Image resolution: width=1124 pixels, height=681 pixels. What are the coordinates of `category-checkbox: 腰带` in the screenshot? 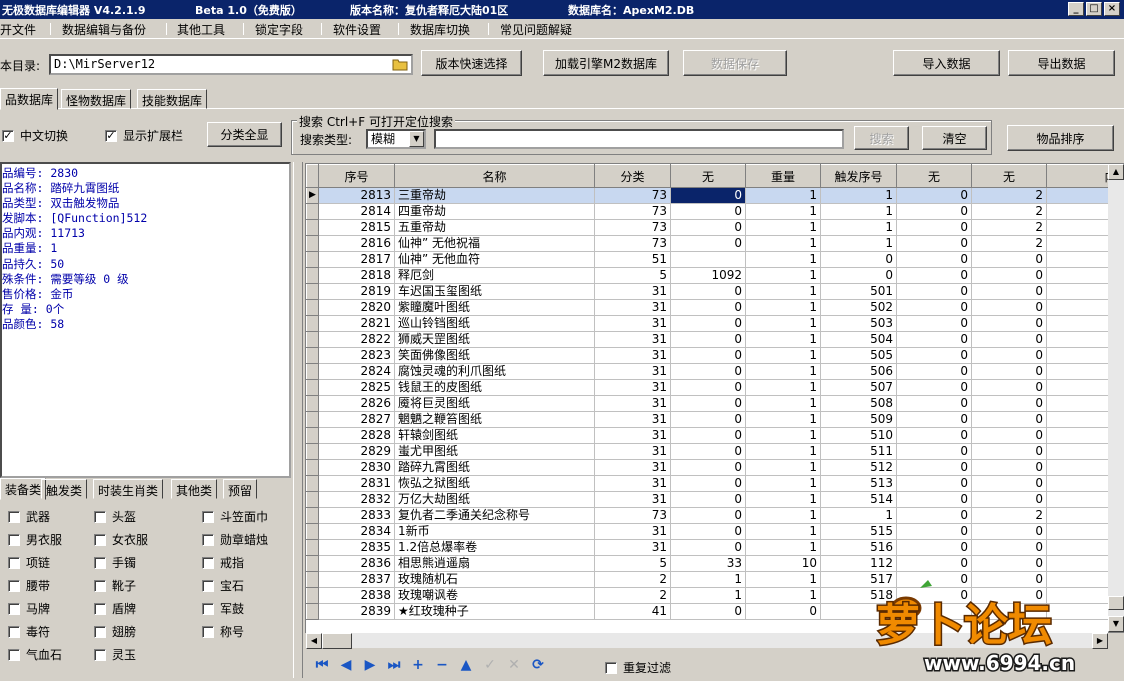 It's located at (29, 585).